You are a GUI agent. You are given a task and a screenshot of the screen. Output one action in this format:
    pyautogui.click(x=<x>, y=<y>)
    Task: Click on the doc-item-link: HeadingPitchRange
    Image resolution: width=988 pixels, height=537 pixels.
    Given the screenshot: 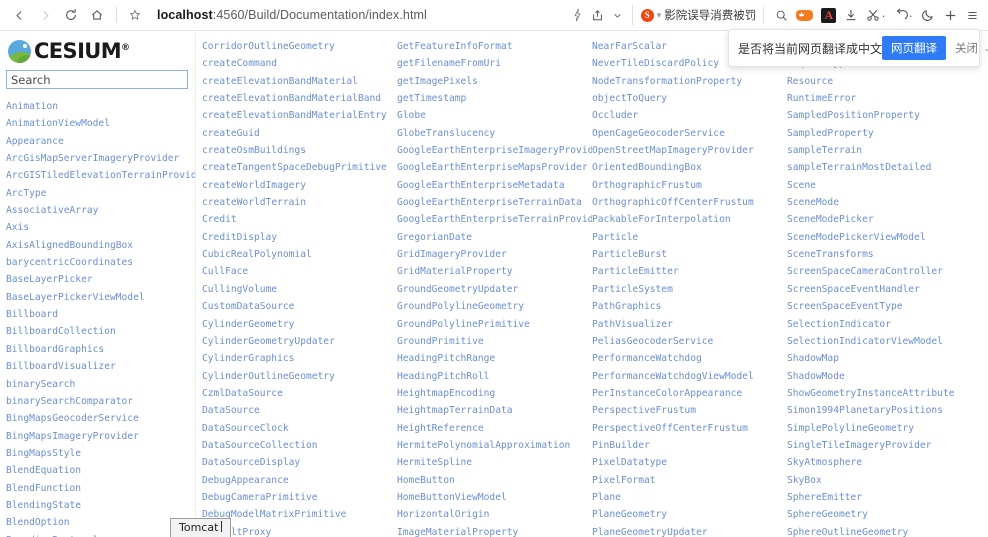 What is the action you would take?
    pyautogui.click(x=446, y=358)
    